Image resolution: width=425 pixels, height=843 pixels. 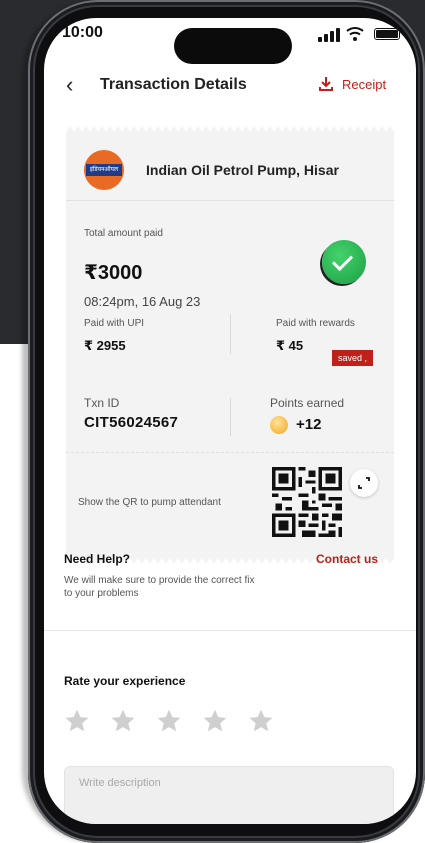 I want to click on star-rating, so click(x=169, y=721).